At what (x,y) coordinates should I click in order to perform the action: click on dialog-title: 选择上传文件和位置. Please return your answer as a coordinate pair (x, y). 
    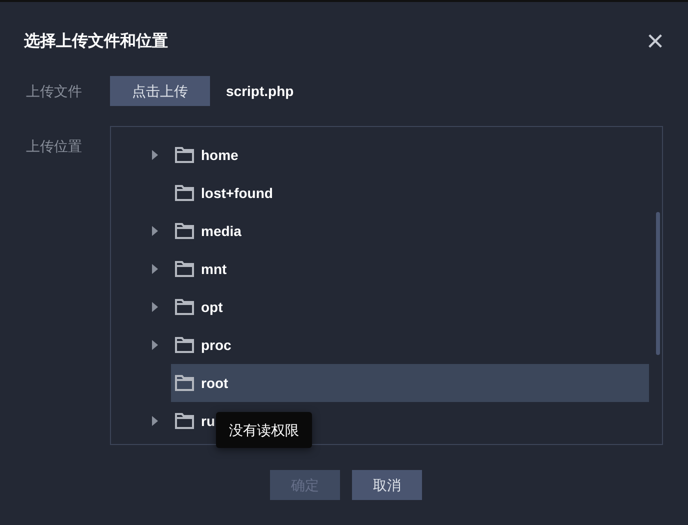
    Looking at the image, I should click on (96, 41).